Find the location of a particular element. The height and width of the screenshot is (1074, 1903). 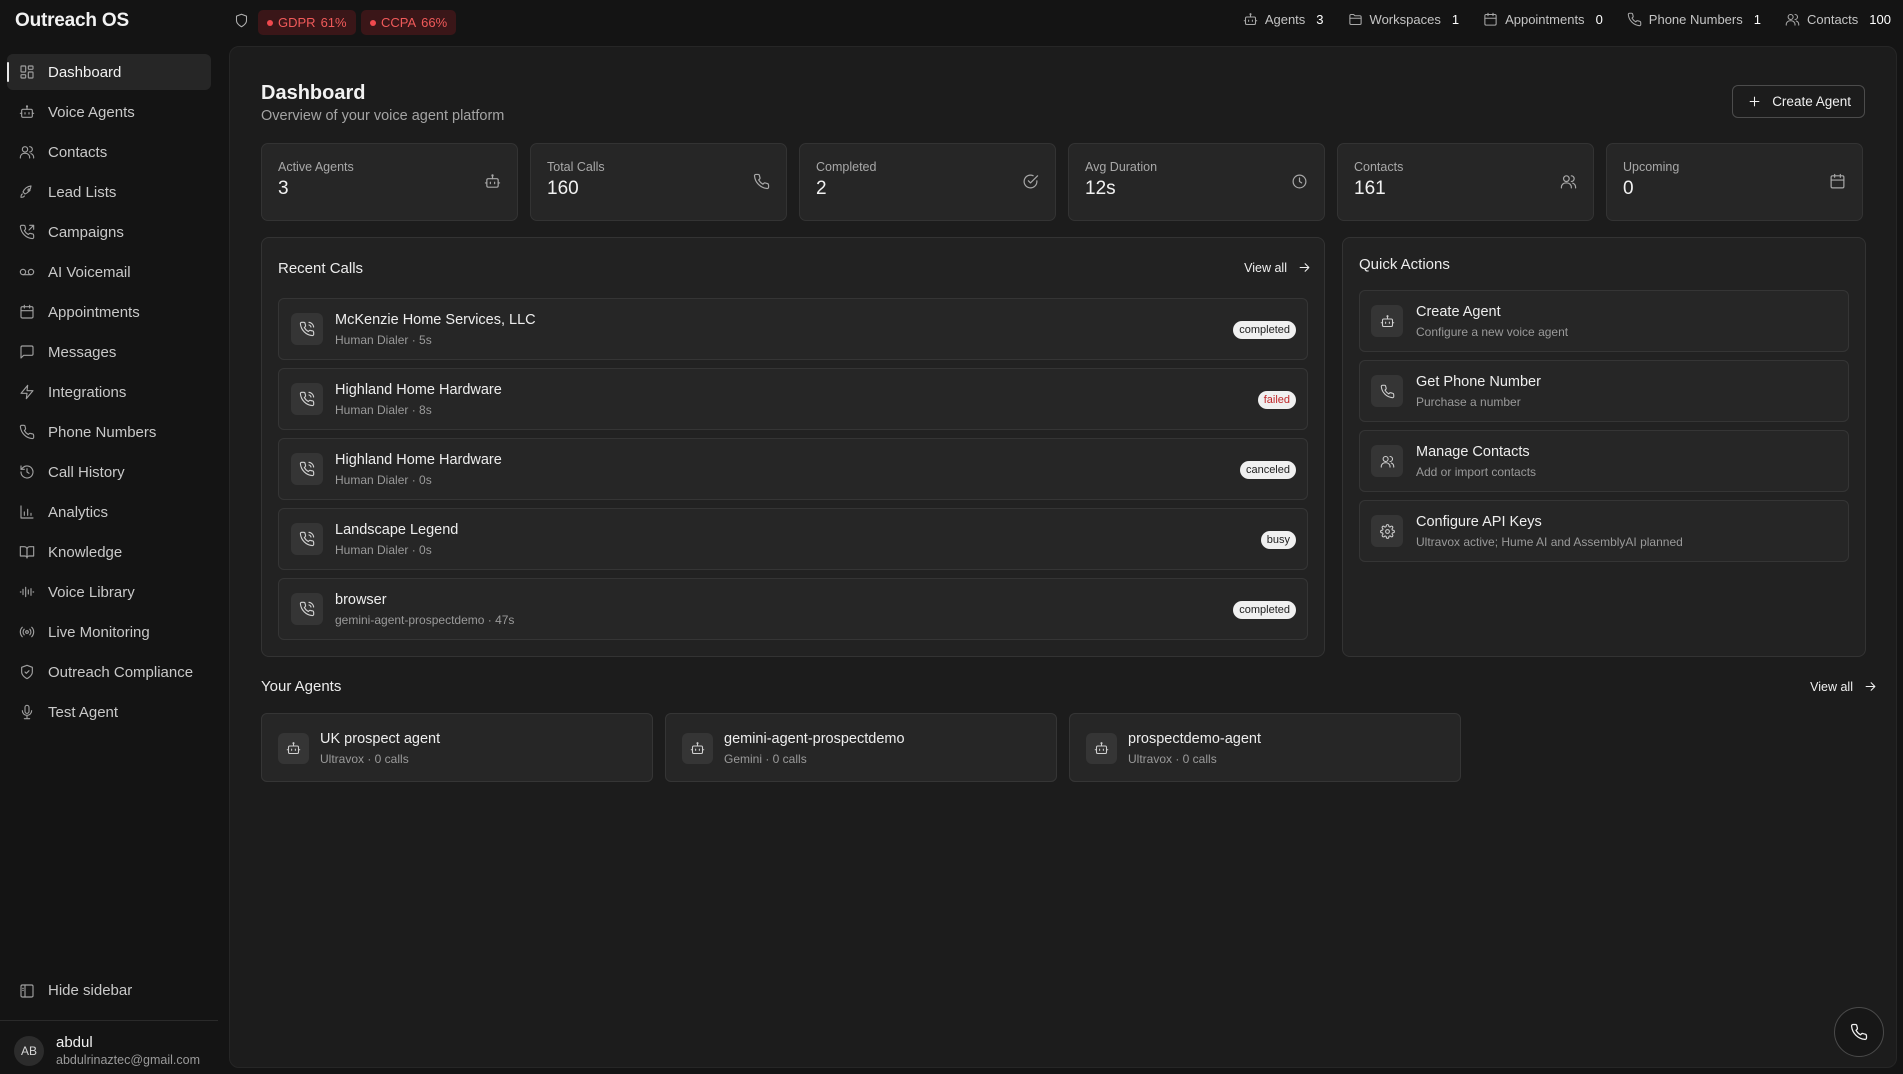

call-name: Landscape Legend is located at coordinates (397, 530).